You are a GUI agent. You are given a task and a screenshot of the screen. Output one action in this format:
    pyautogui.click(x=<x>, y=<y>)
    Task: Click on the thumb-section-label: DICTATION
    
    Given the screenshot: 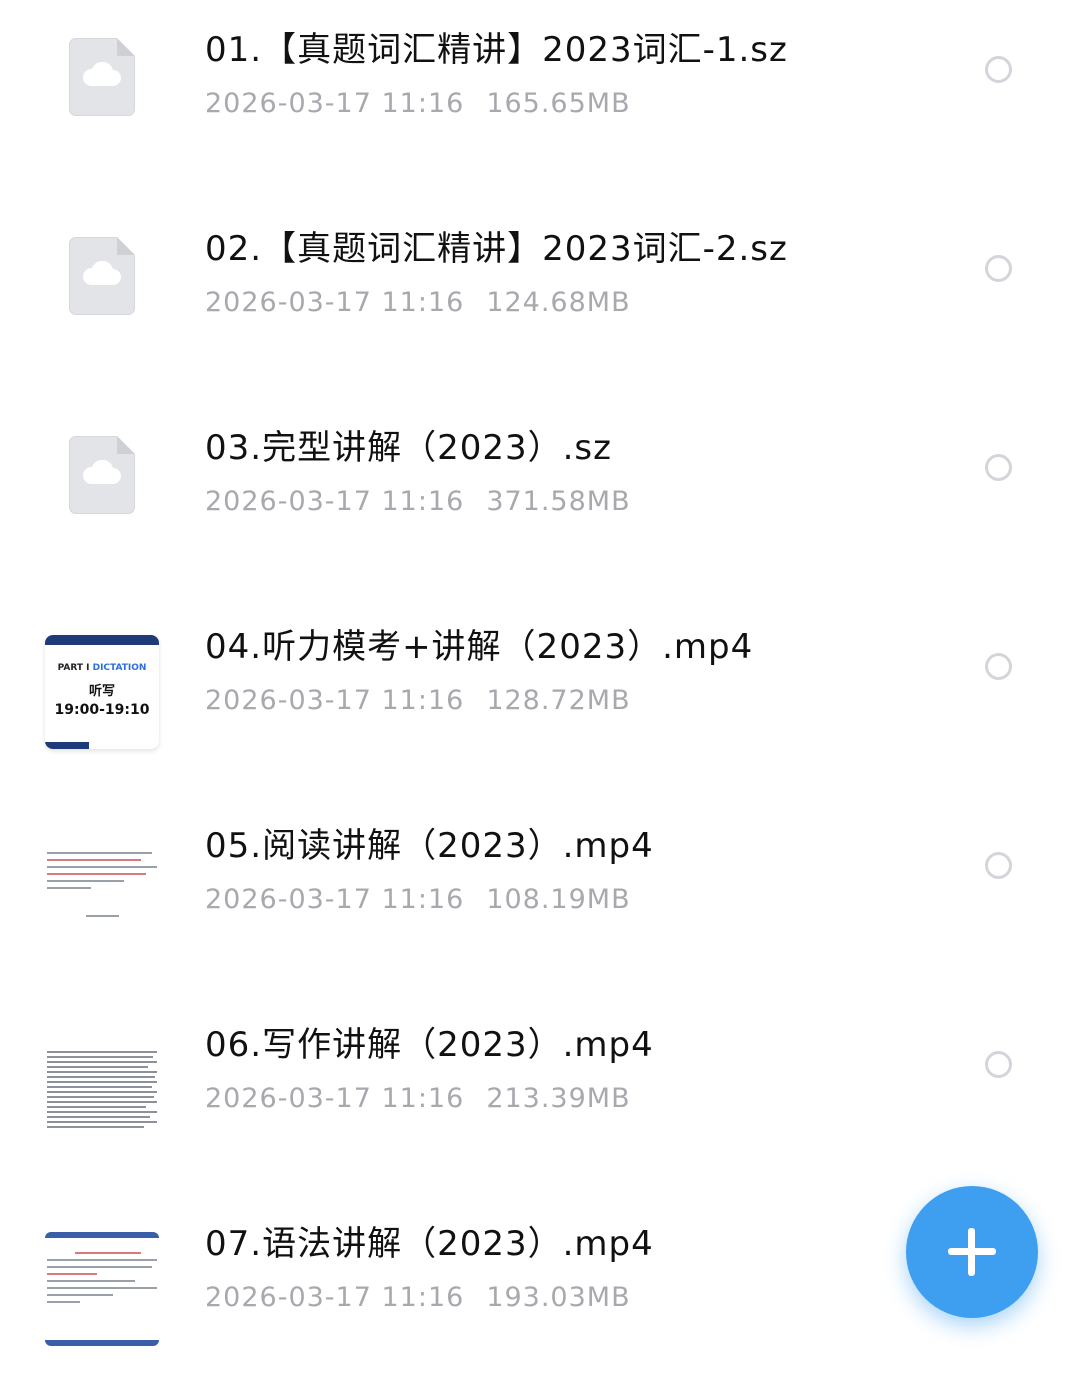 What is the action you would take?
    pyautogui.click(x=119, y=668)
    